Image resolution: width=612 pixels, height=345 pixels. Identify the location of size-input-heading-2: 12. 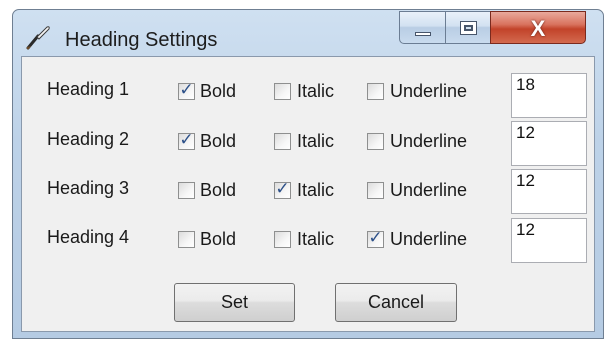
(549, 143).